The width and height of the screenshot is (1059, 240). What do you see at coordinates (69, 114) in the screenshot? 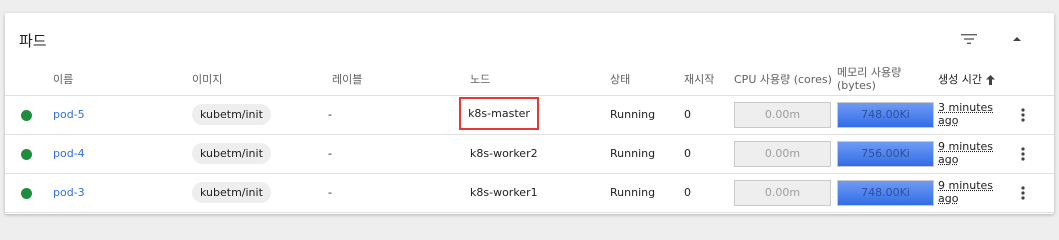
I see `pod-name-link: pod-5` at bounding box center [69, 114].